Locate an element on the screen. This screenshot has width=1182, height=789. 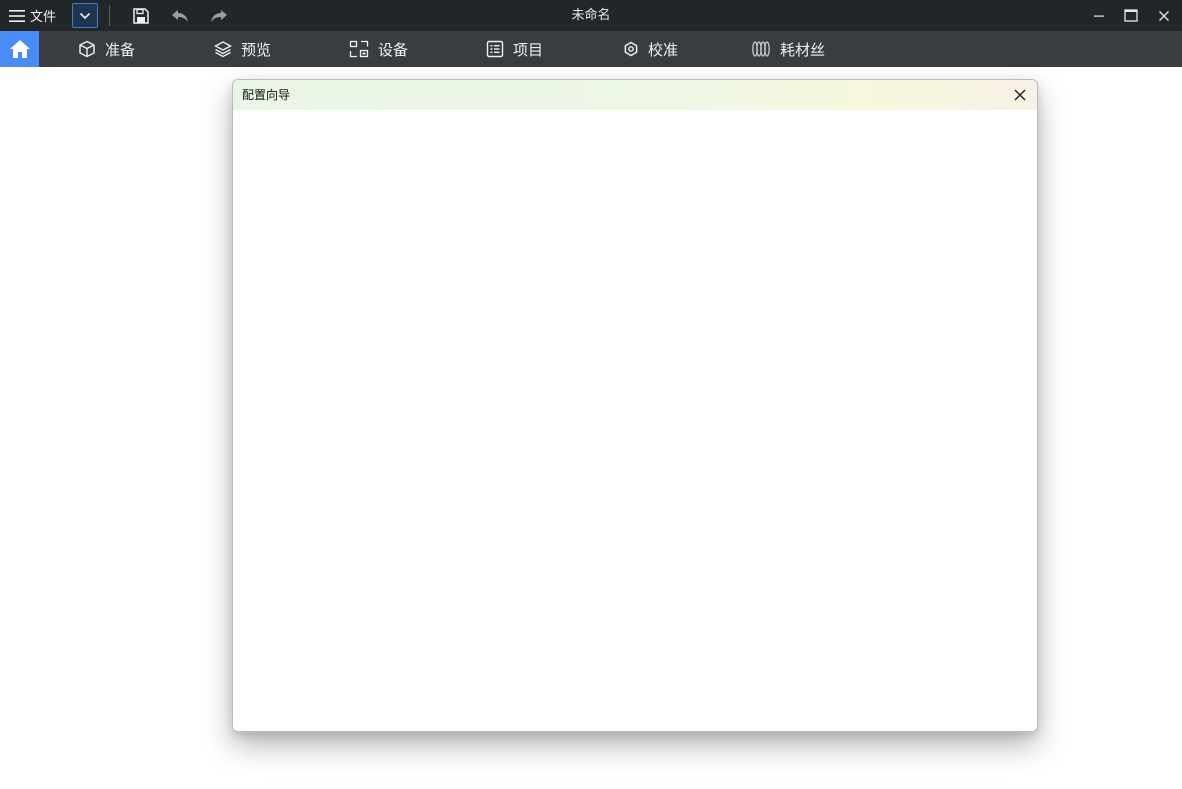
undo-icon is located at coordinates (180, 15).